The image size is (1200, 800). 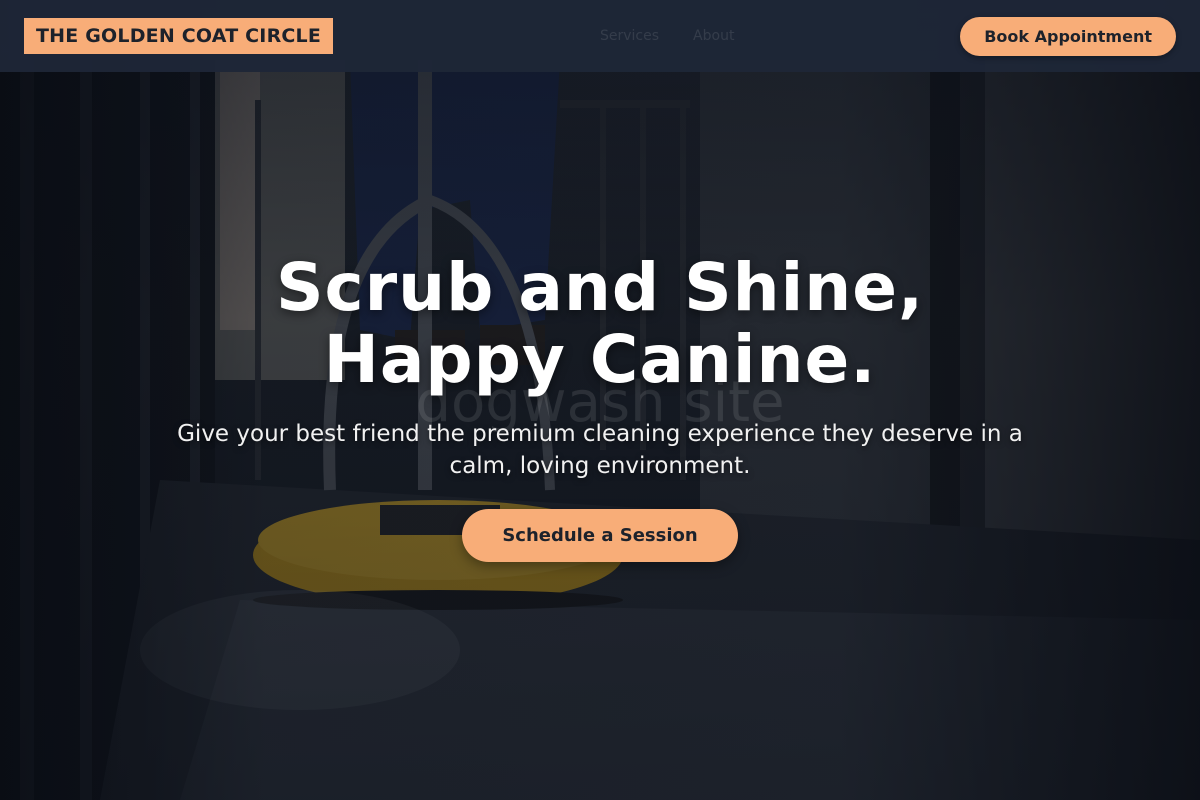 I want to click on hero-title-line1: Scrub and Shine,, so click(x=600, y=287).